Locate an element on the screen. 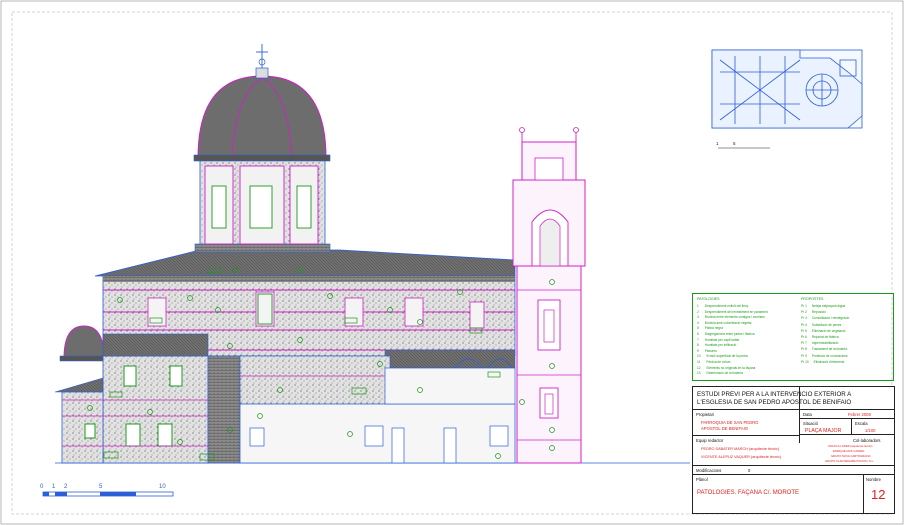 The image size is (904, 525). legend-left-code: 12 is located at coordinates (699, 367).